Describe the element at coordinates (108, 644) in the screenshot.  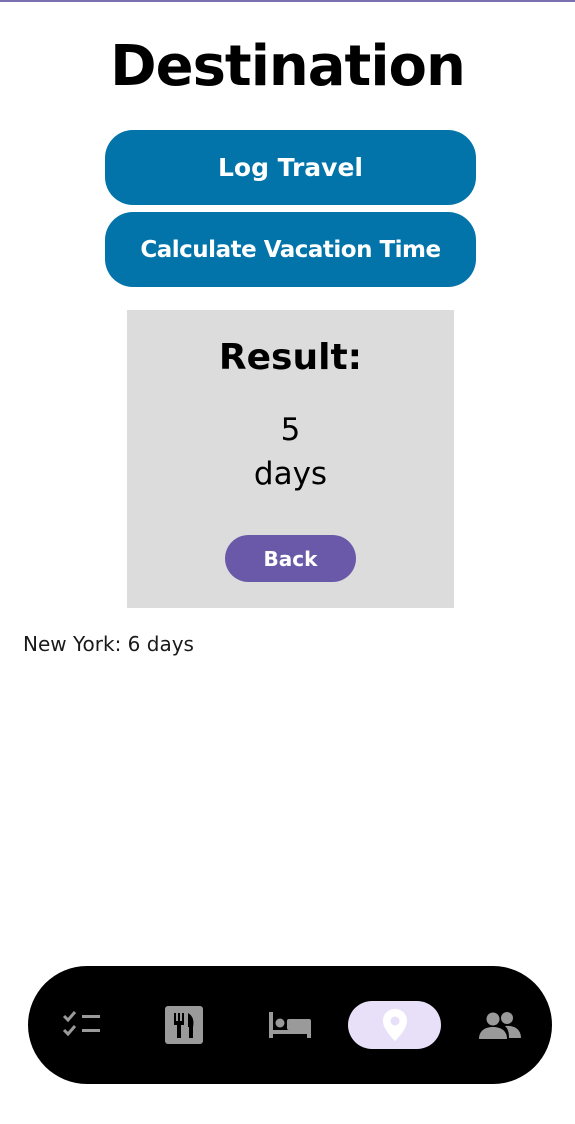
I see `travel-log-entry: New York: 6 days` at that location.